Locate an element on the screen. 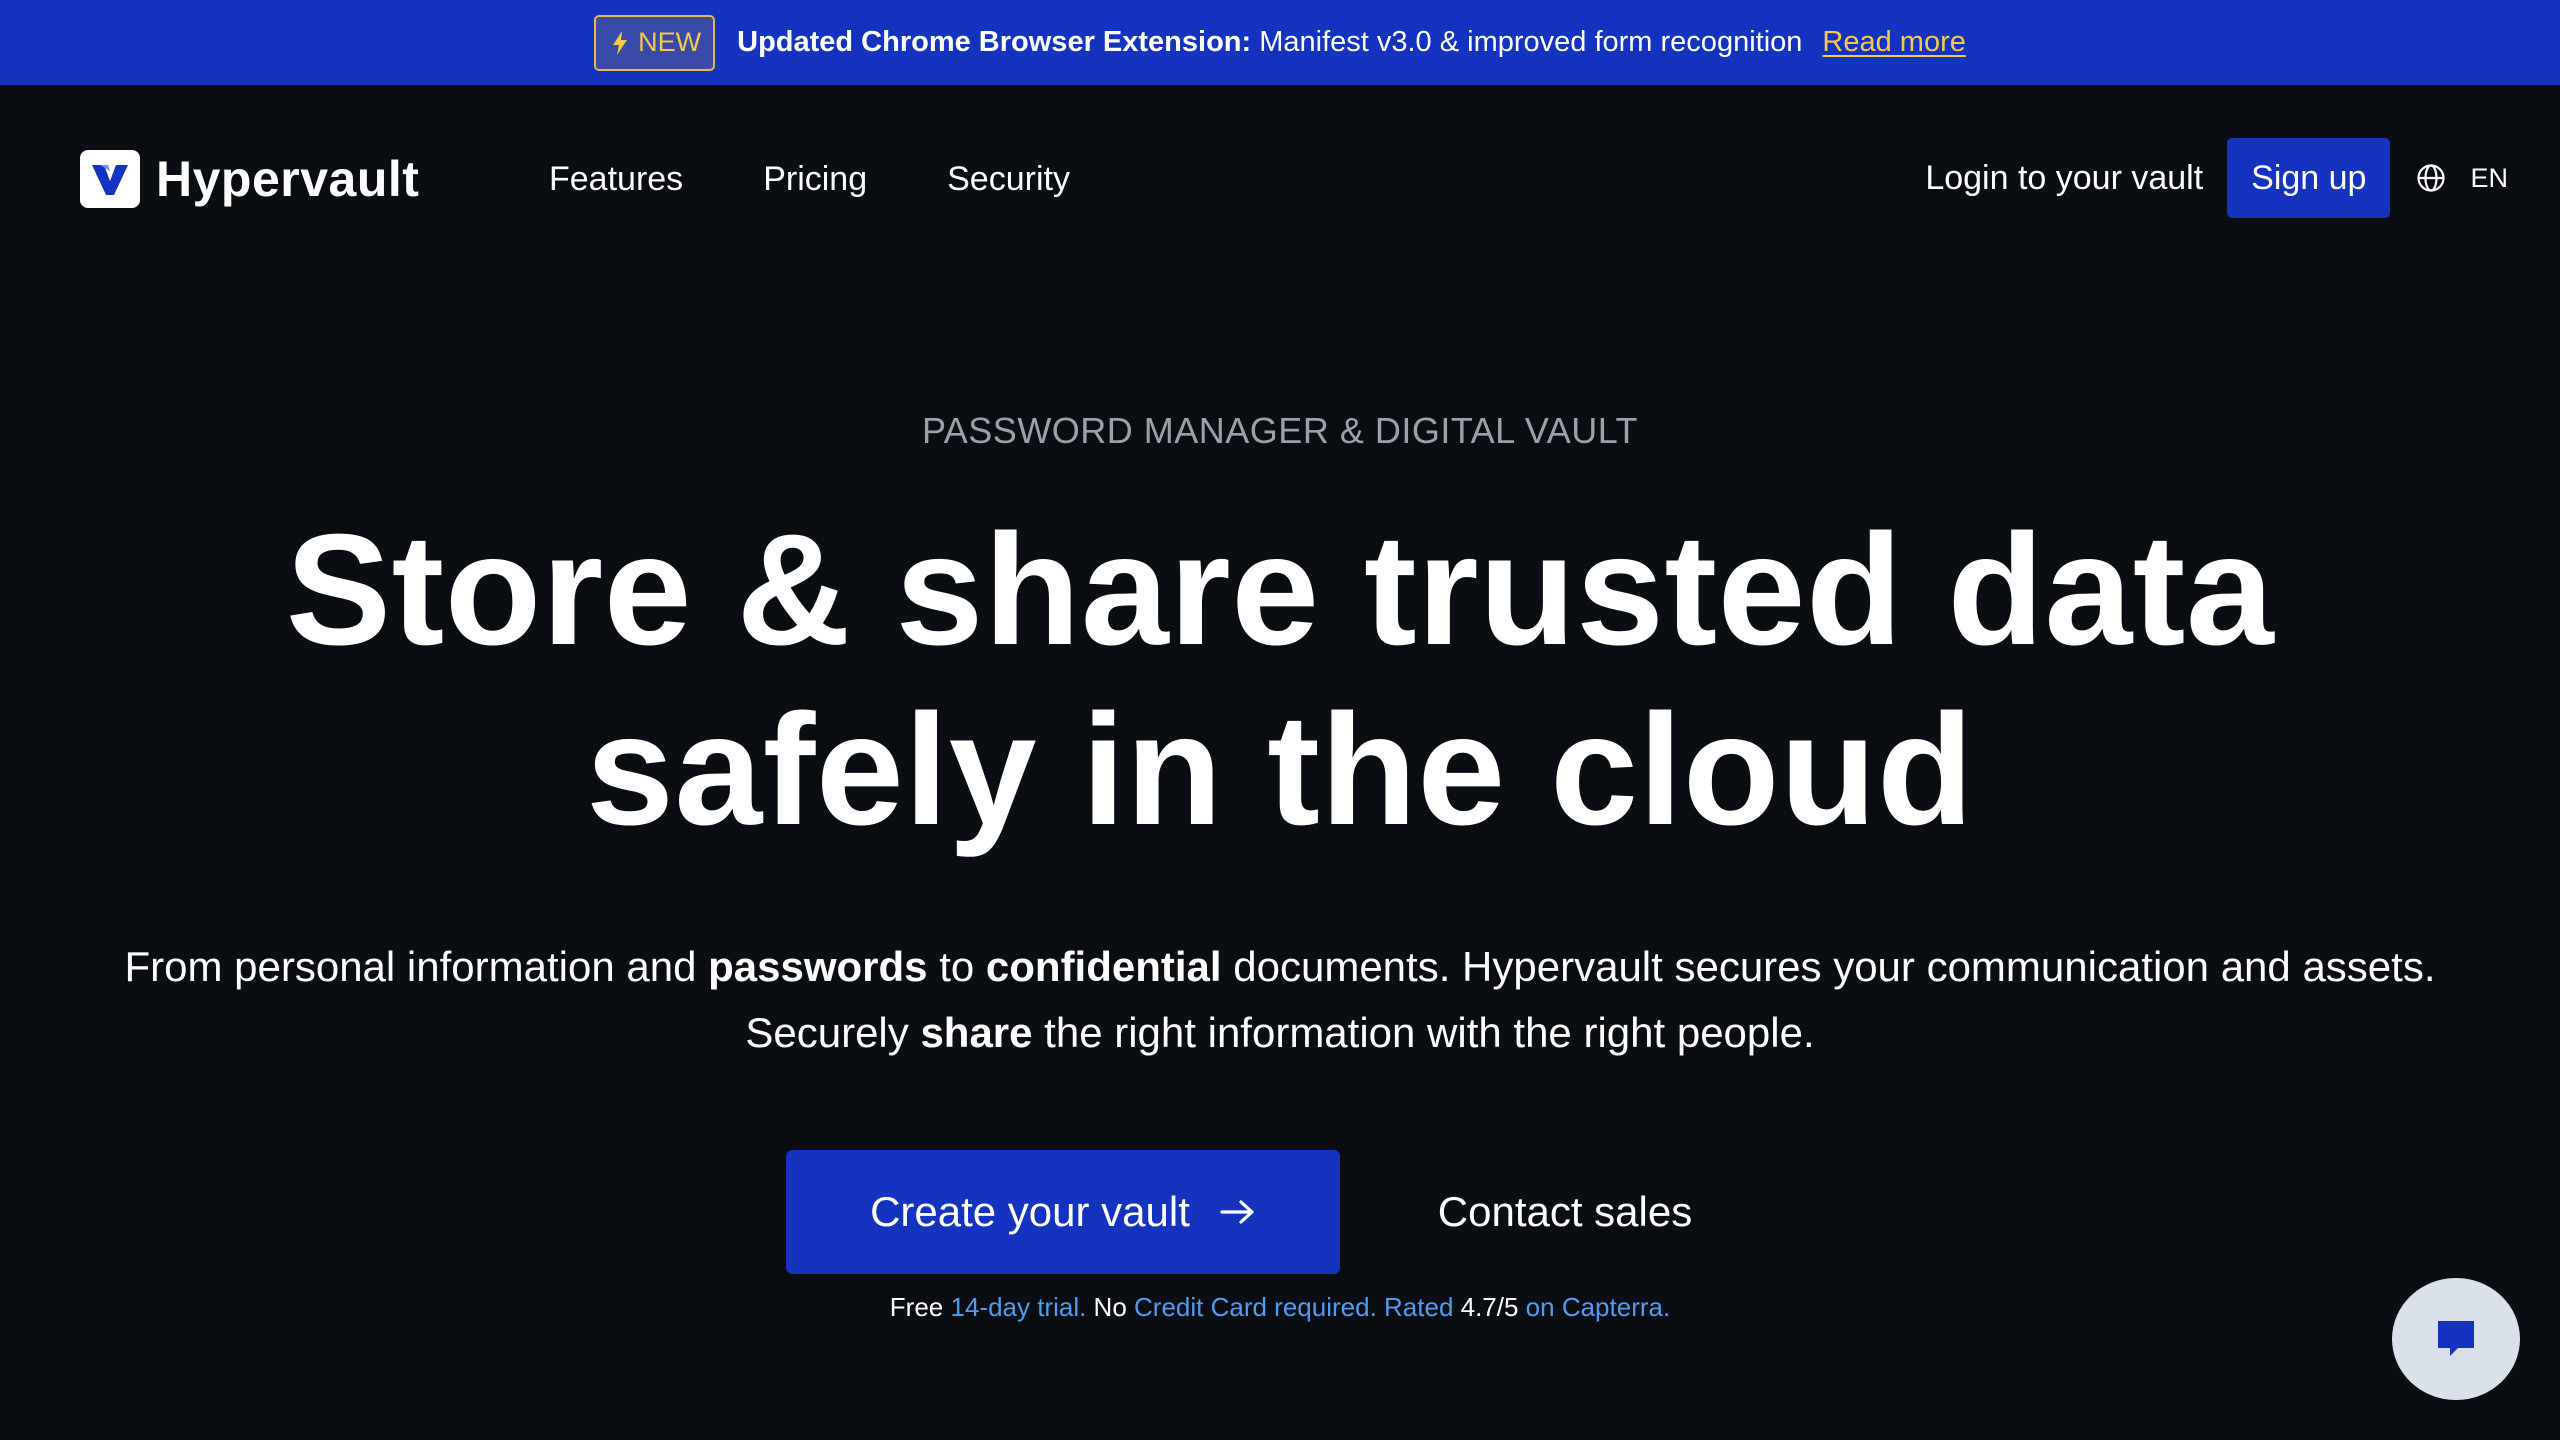  trial-note-text: Free is located at coordinates (920, 1307).